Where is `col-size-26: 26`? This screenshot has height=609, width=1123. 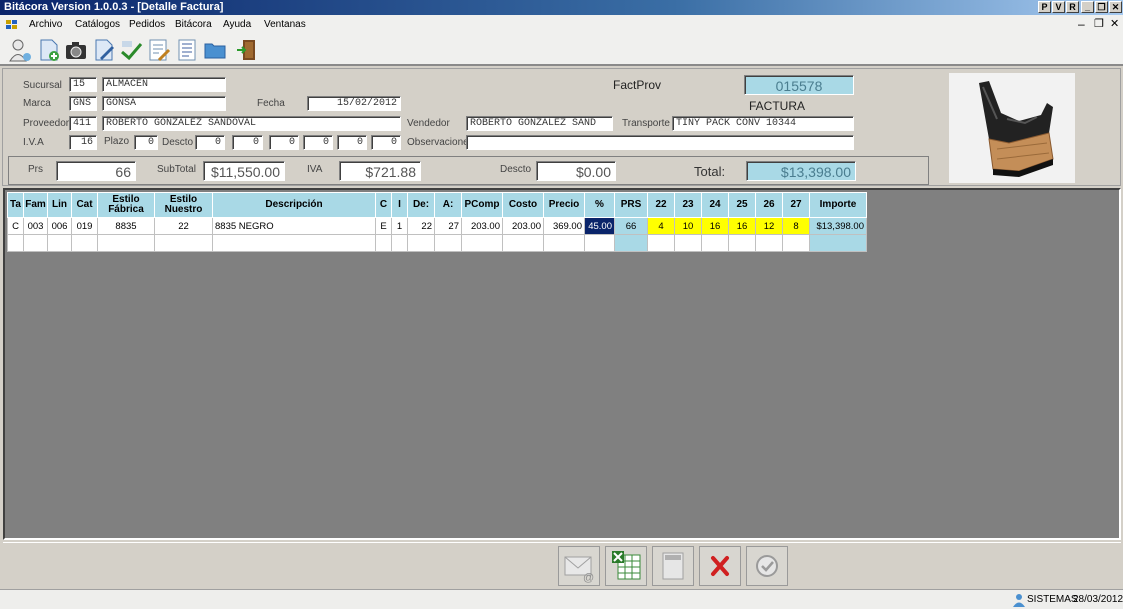 col-size-26: 26 is located at coordinates (769, 205).